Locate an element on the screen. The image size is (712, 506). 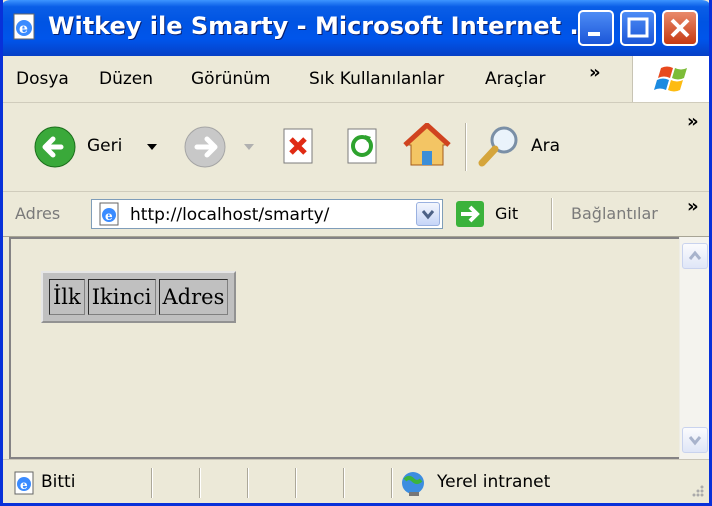
menu-dosya: Dosya is located at coordinates (42, 79).